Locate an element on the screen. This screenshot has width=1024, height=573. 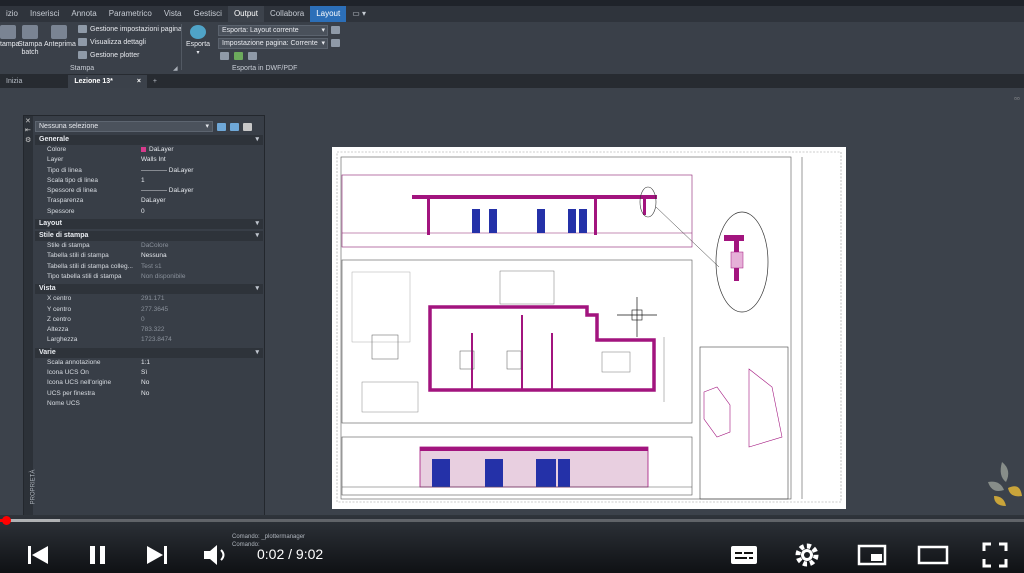
pause-icon is located at coordinates (98, 555).